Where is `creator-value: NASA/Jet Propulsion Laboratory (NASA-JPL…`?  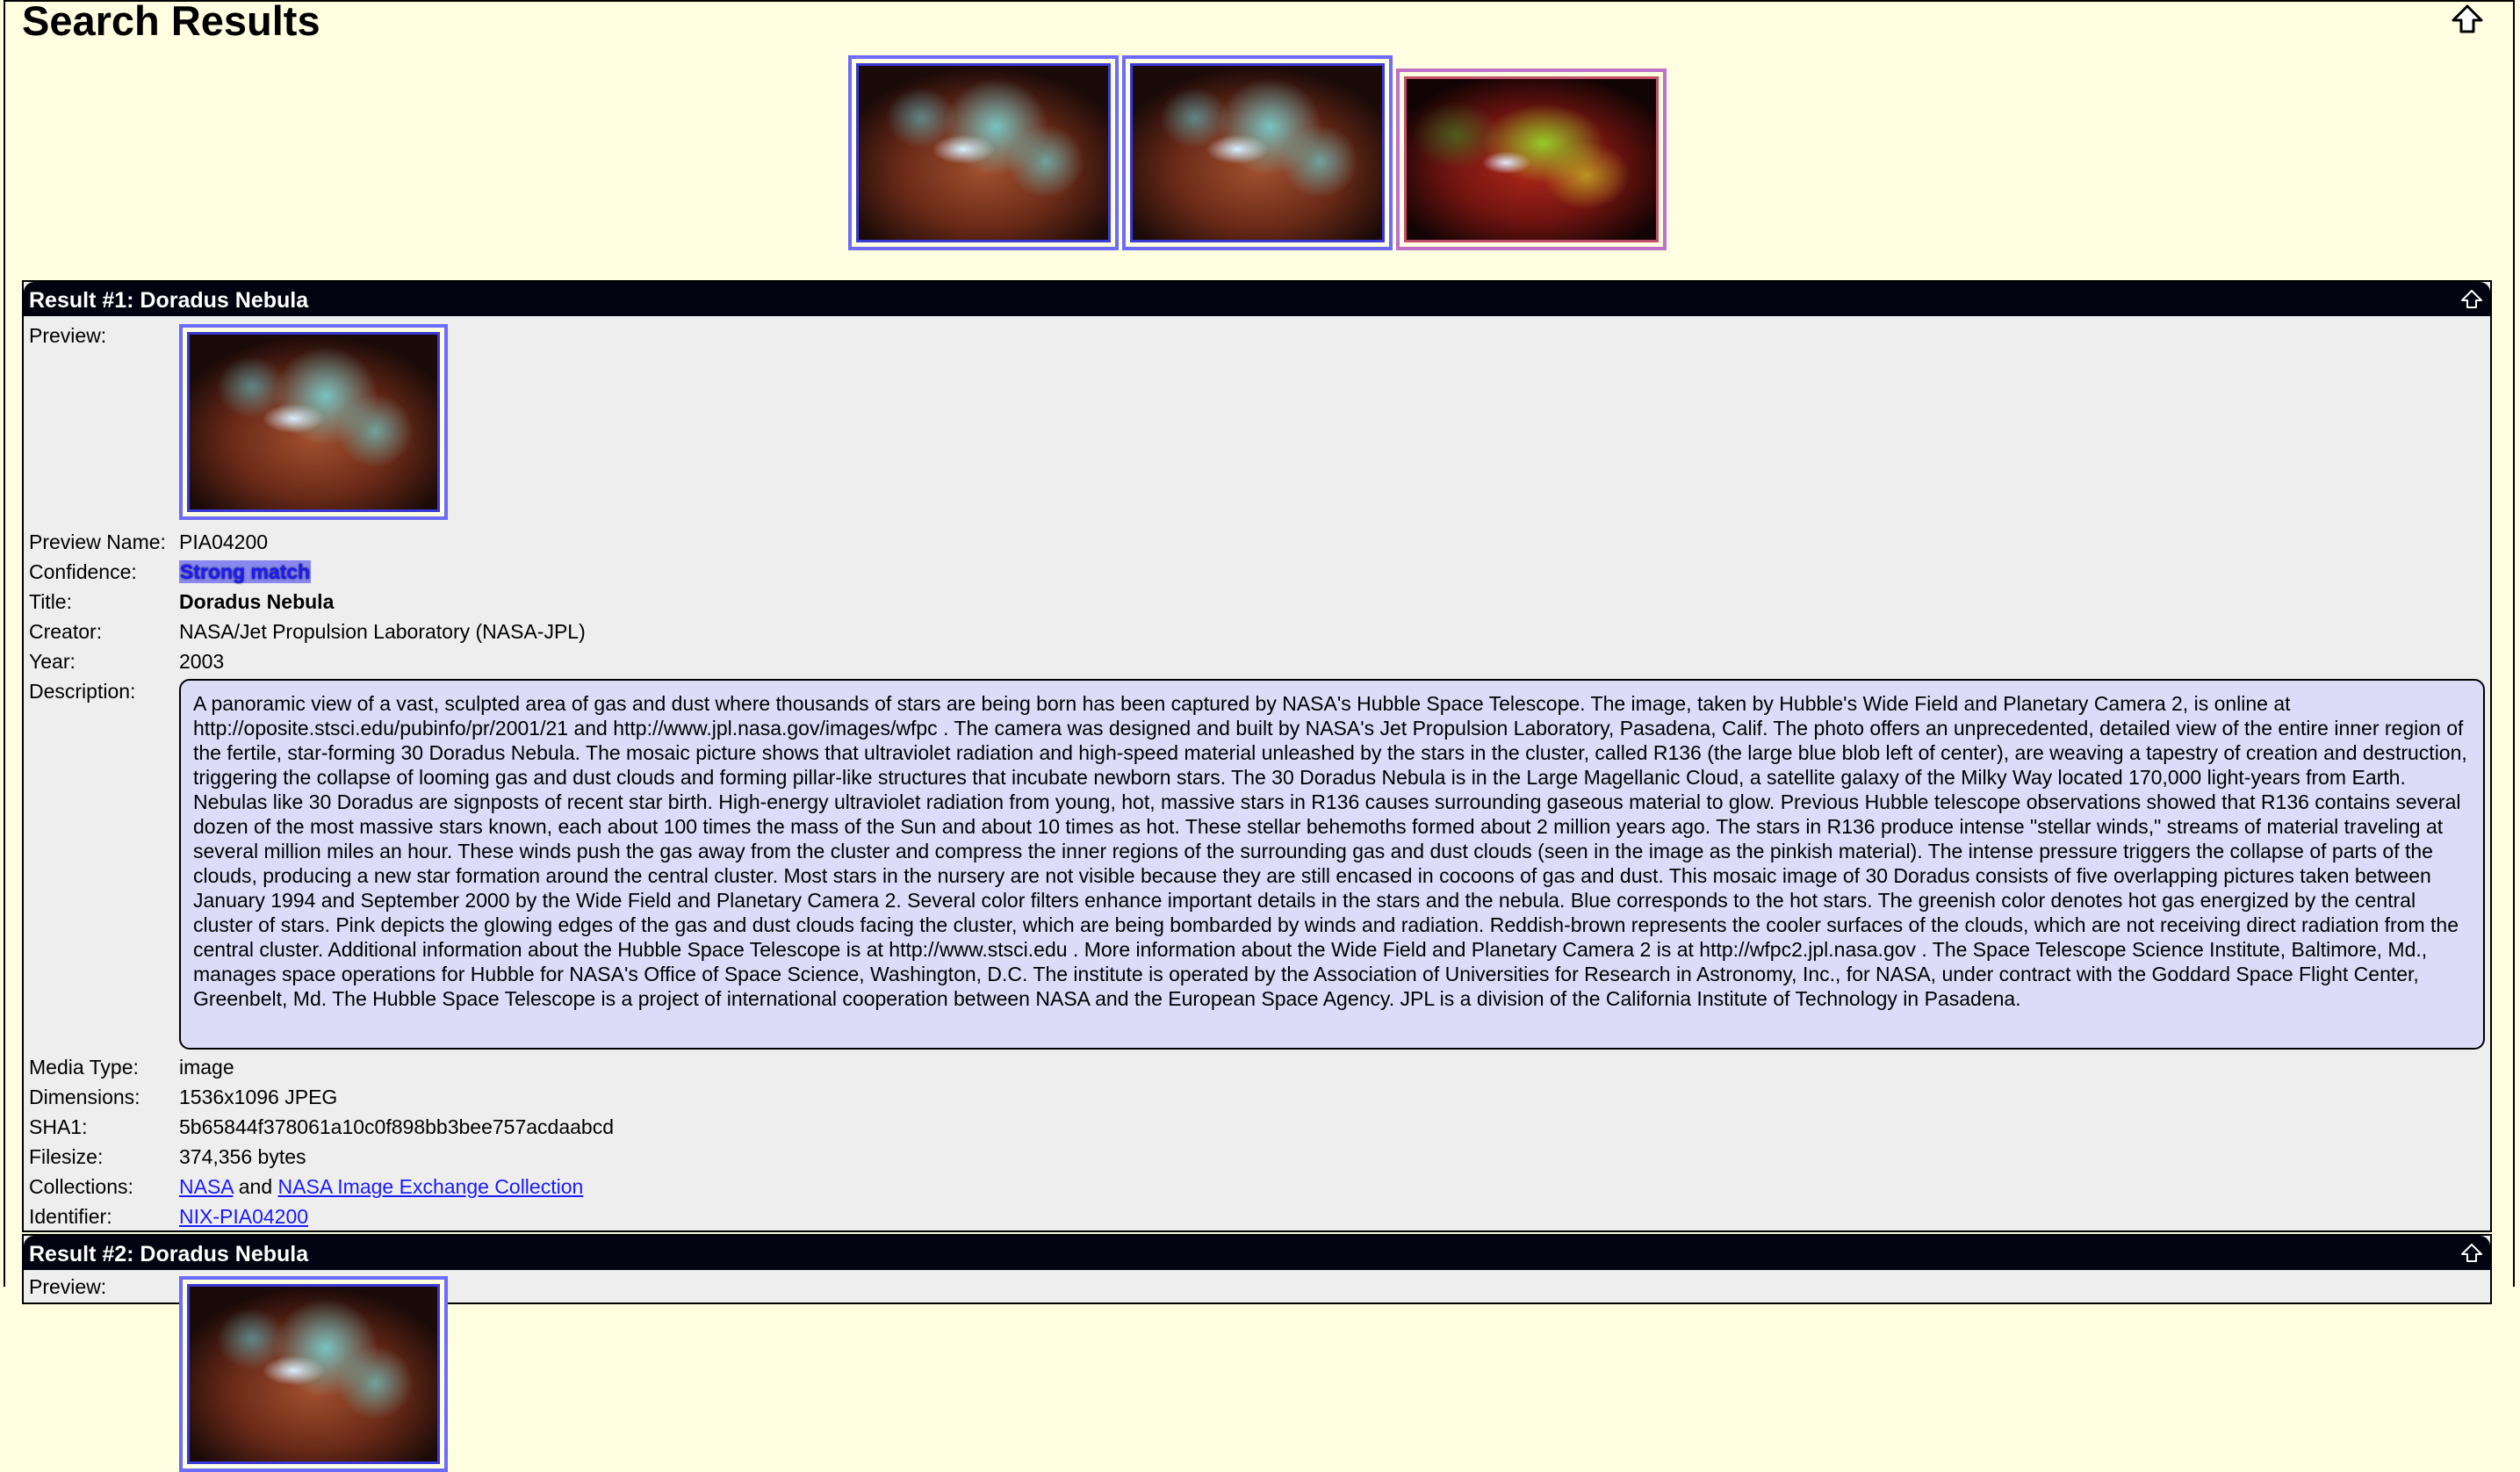
creator-value: NASA/Jet Propulsion Laboratory (NASA-JPL… is located at coordinates (382, 631).